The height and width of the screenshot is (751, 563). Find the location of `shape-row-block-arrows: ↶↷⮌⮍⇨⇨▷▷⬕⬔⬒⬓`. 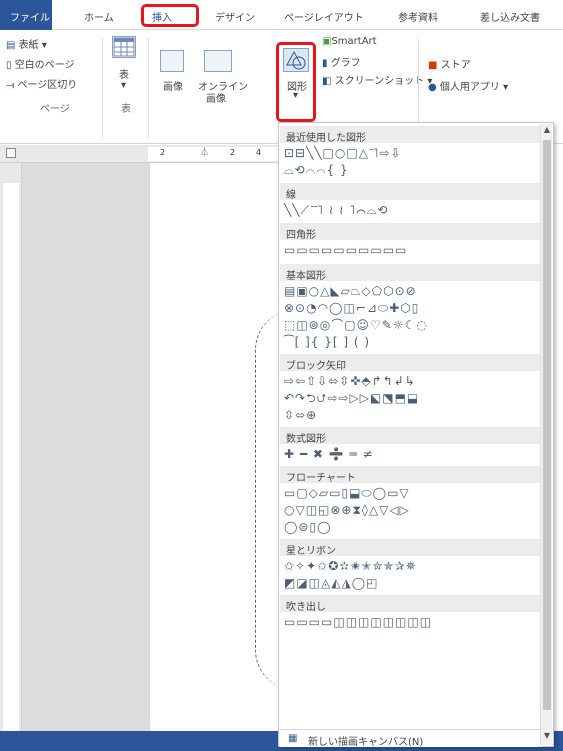

shape-row-block-arrows: ↶↷⮌⮍⇨⇨▷▷⬕⬔⬒⬓ is located at coordinates (413, 398).